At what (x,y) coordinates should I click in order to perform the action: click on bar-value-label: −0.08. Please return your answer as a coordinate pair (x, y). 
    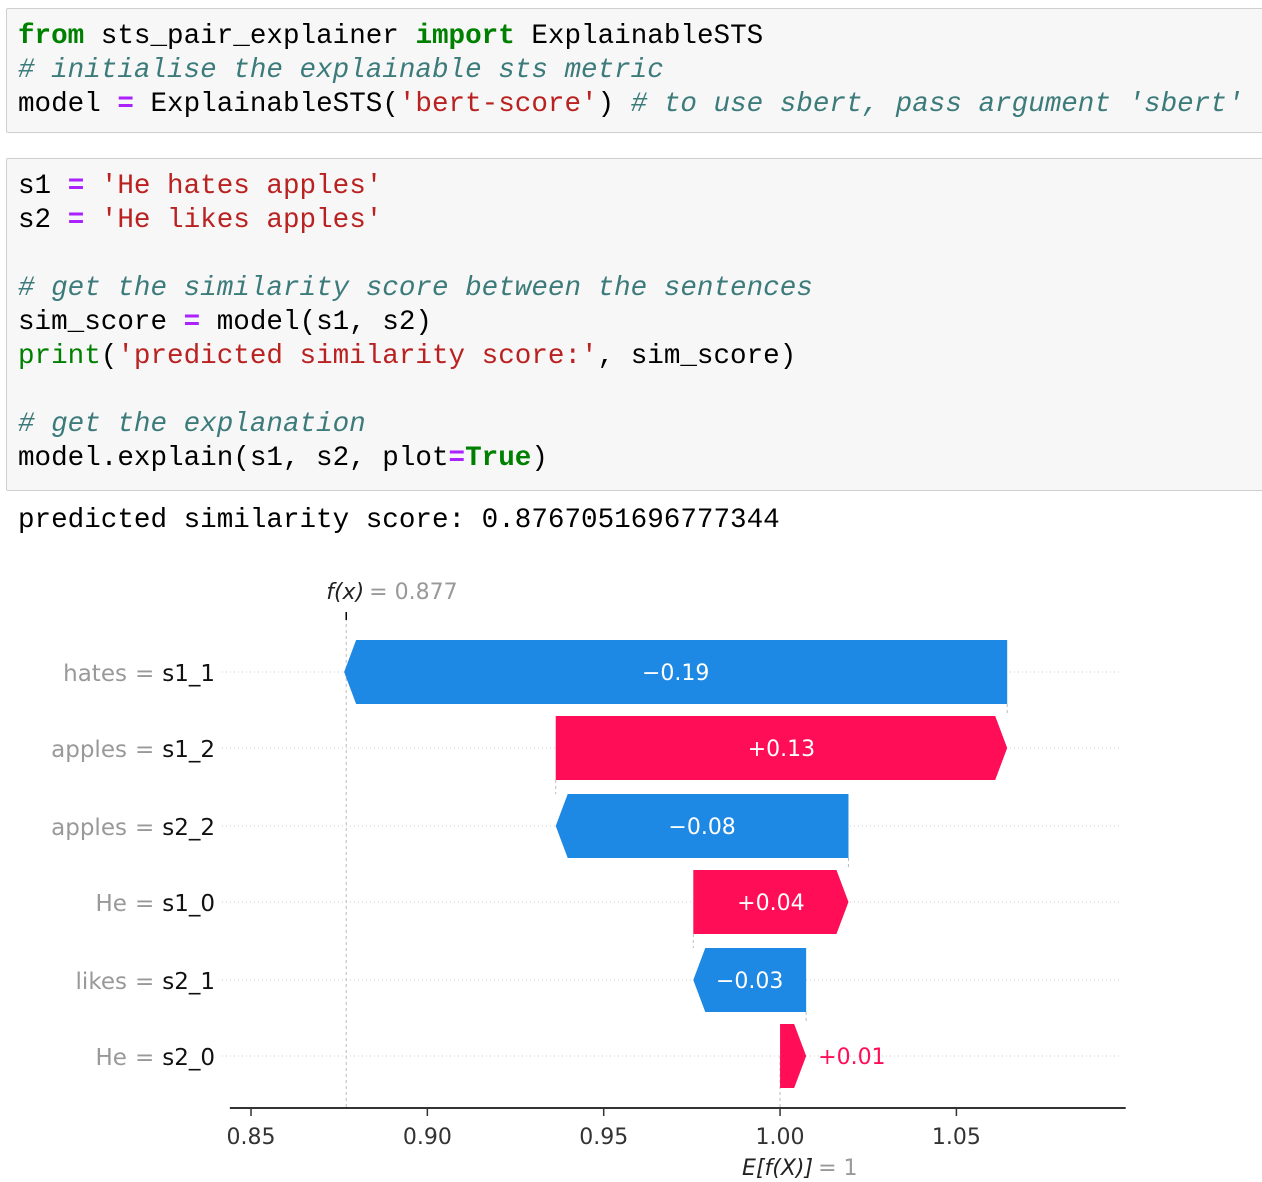
    Looking at the image, I should click on (701, 827).